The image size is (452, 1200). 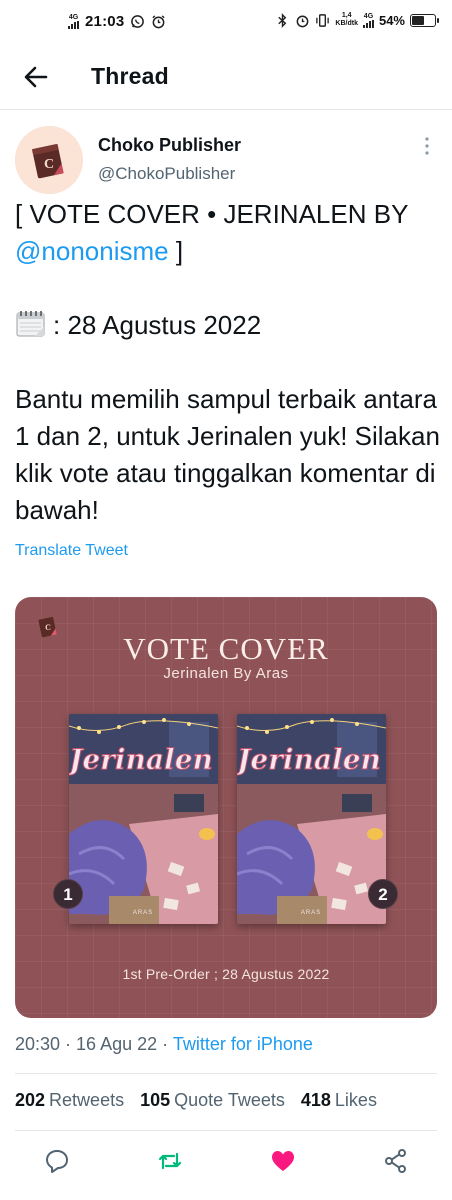 I want to click on tweet-date: 16 Agu 22, so click(x=117, y=1044).